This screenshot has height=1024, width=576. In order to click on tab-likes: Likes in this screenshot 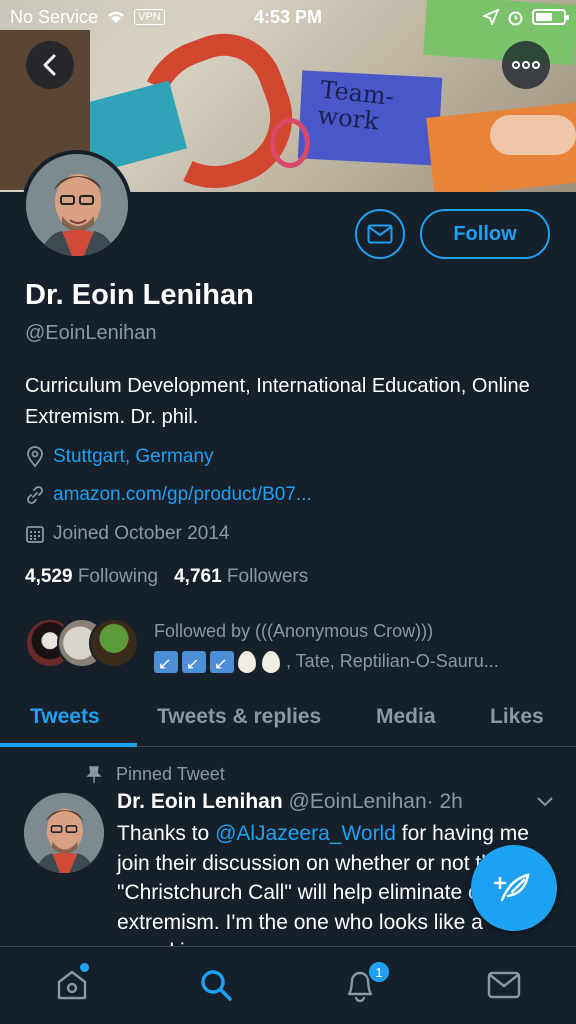, I will do `click(517, 717)`.